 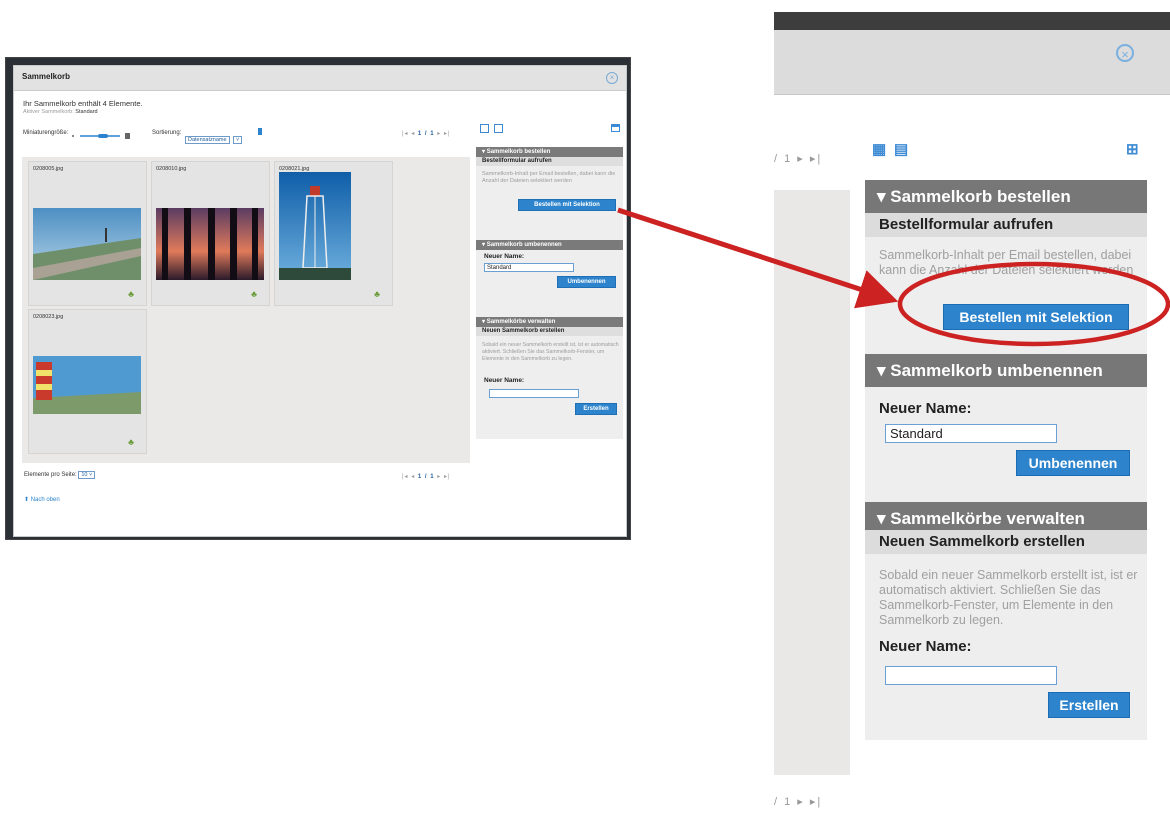 I want to click on sort-direction-icon, so click(x=260, y=131).